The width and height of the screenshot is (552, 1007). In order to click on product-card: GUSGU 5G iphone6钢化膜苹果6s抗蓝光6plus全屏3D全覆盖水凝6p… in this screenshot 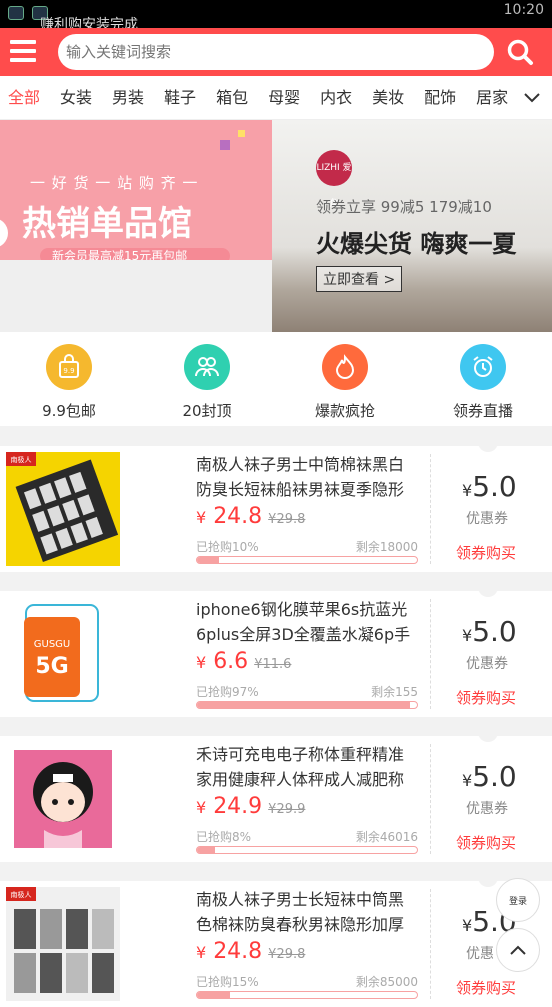, I will do `click(276, 651)`.